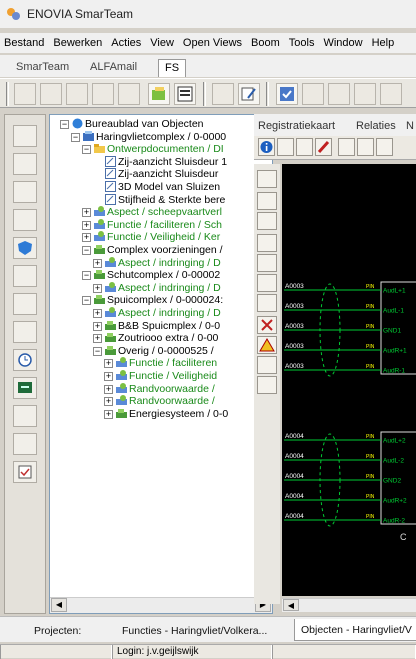 The image size is (416, 659). What do you see at coordinates (342, 43) in the screenshot?
I see `menu-window: Window` at bounding box center [342, 43].